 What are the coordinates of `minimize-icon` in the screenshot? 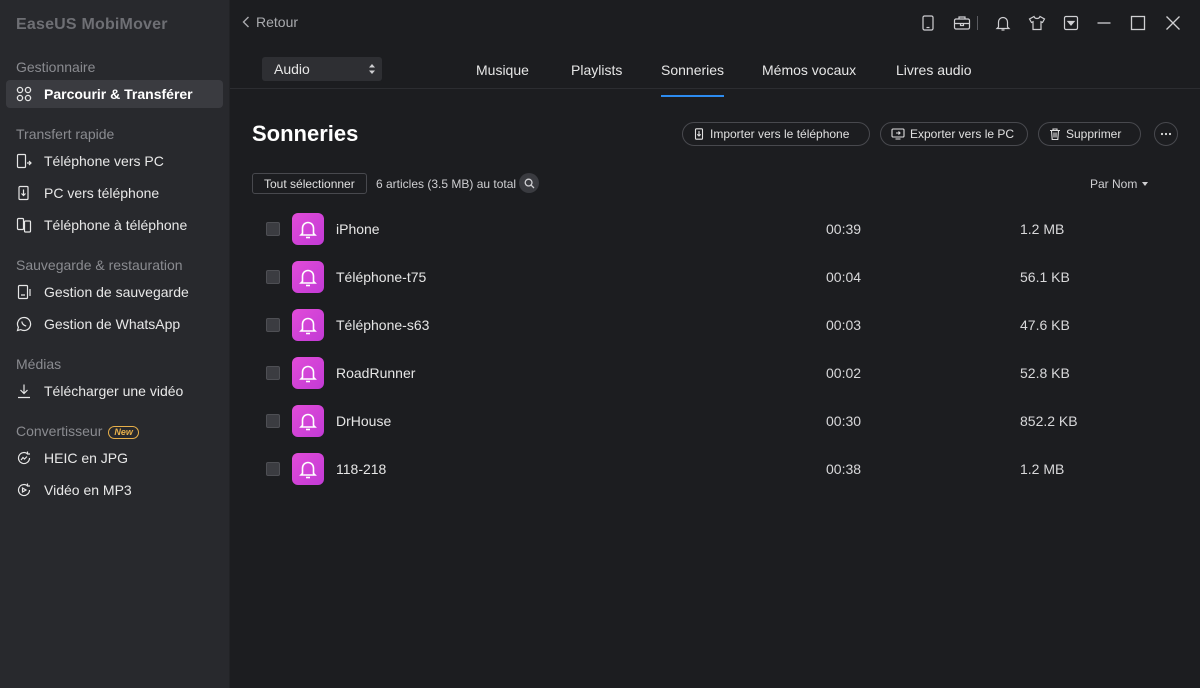 It's located at (1104, 23).